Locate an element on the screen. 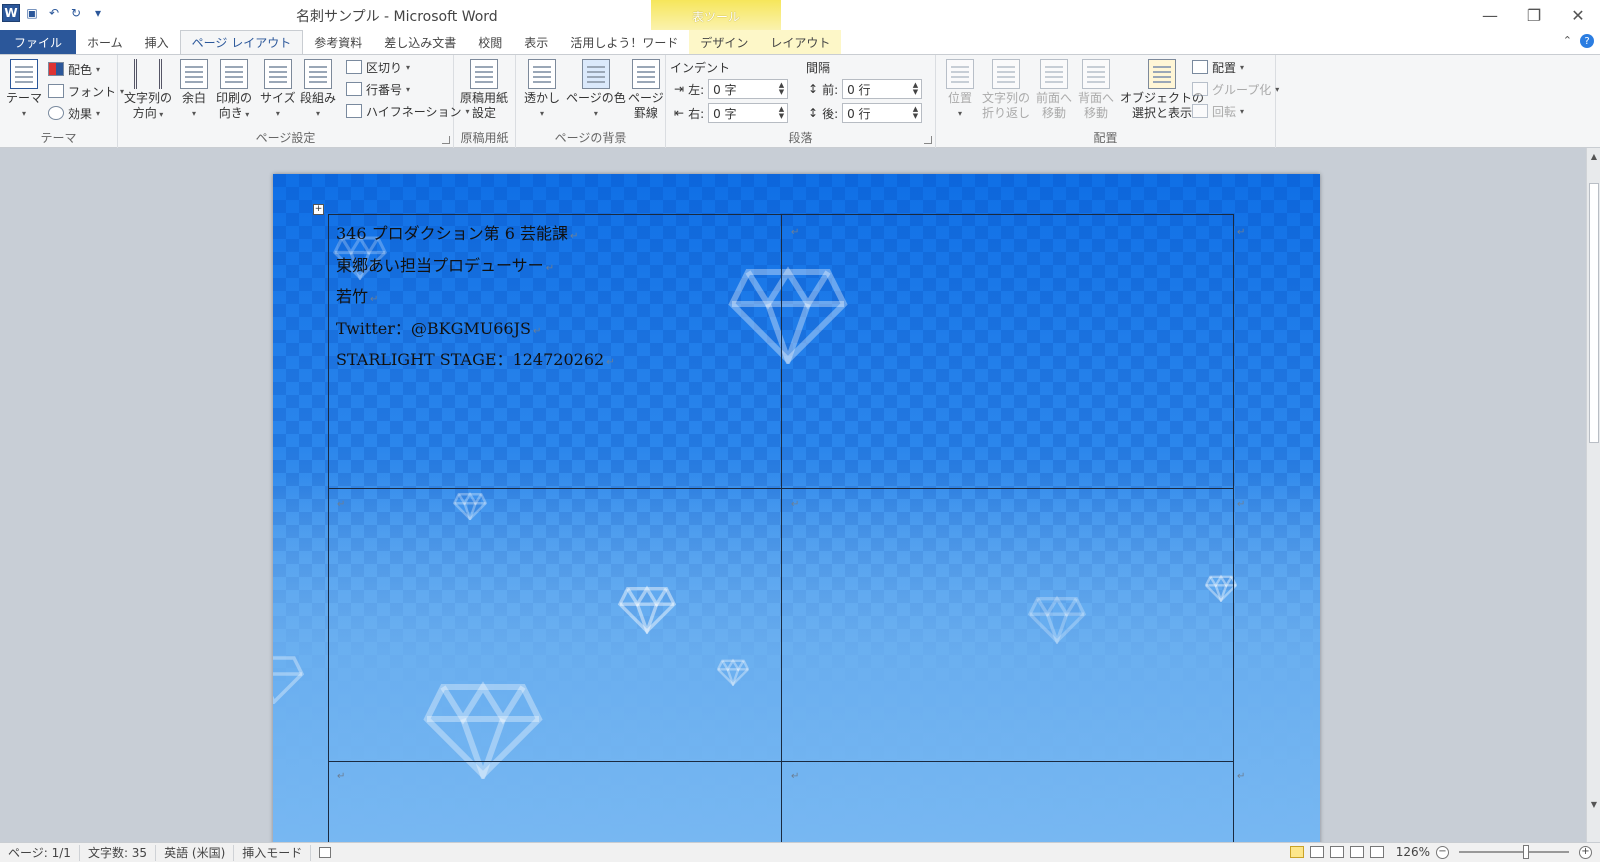 The height and width of the screenshot is (862, 1600). web-layout-icon is located at coordinates (1336, 852).